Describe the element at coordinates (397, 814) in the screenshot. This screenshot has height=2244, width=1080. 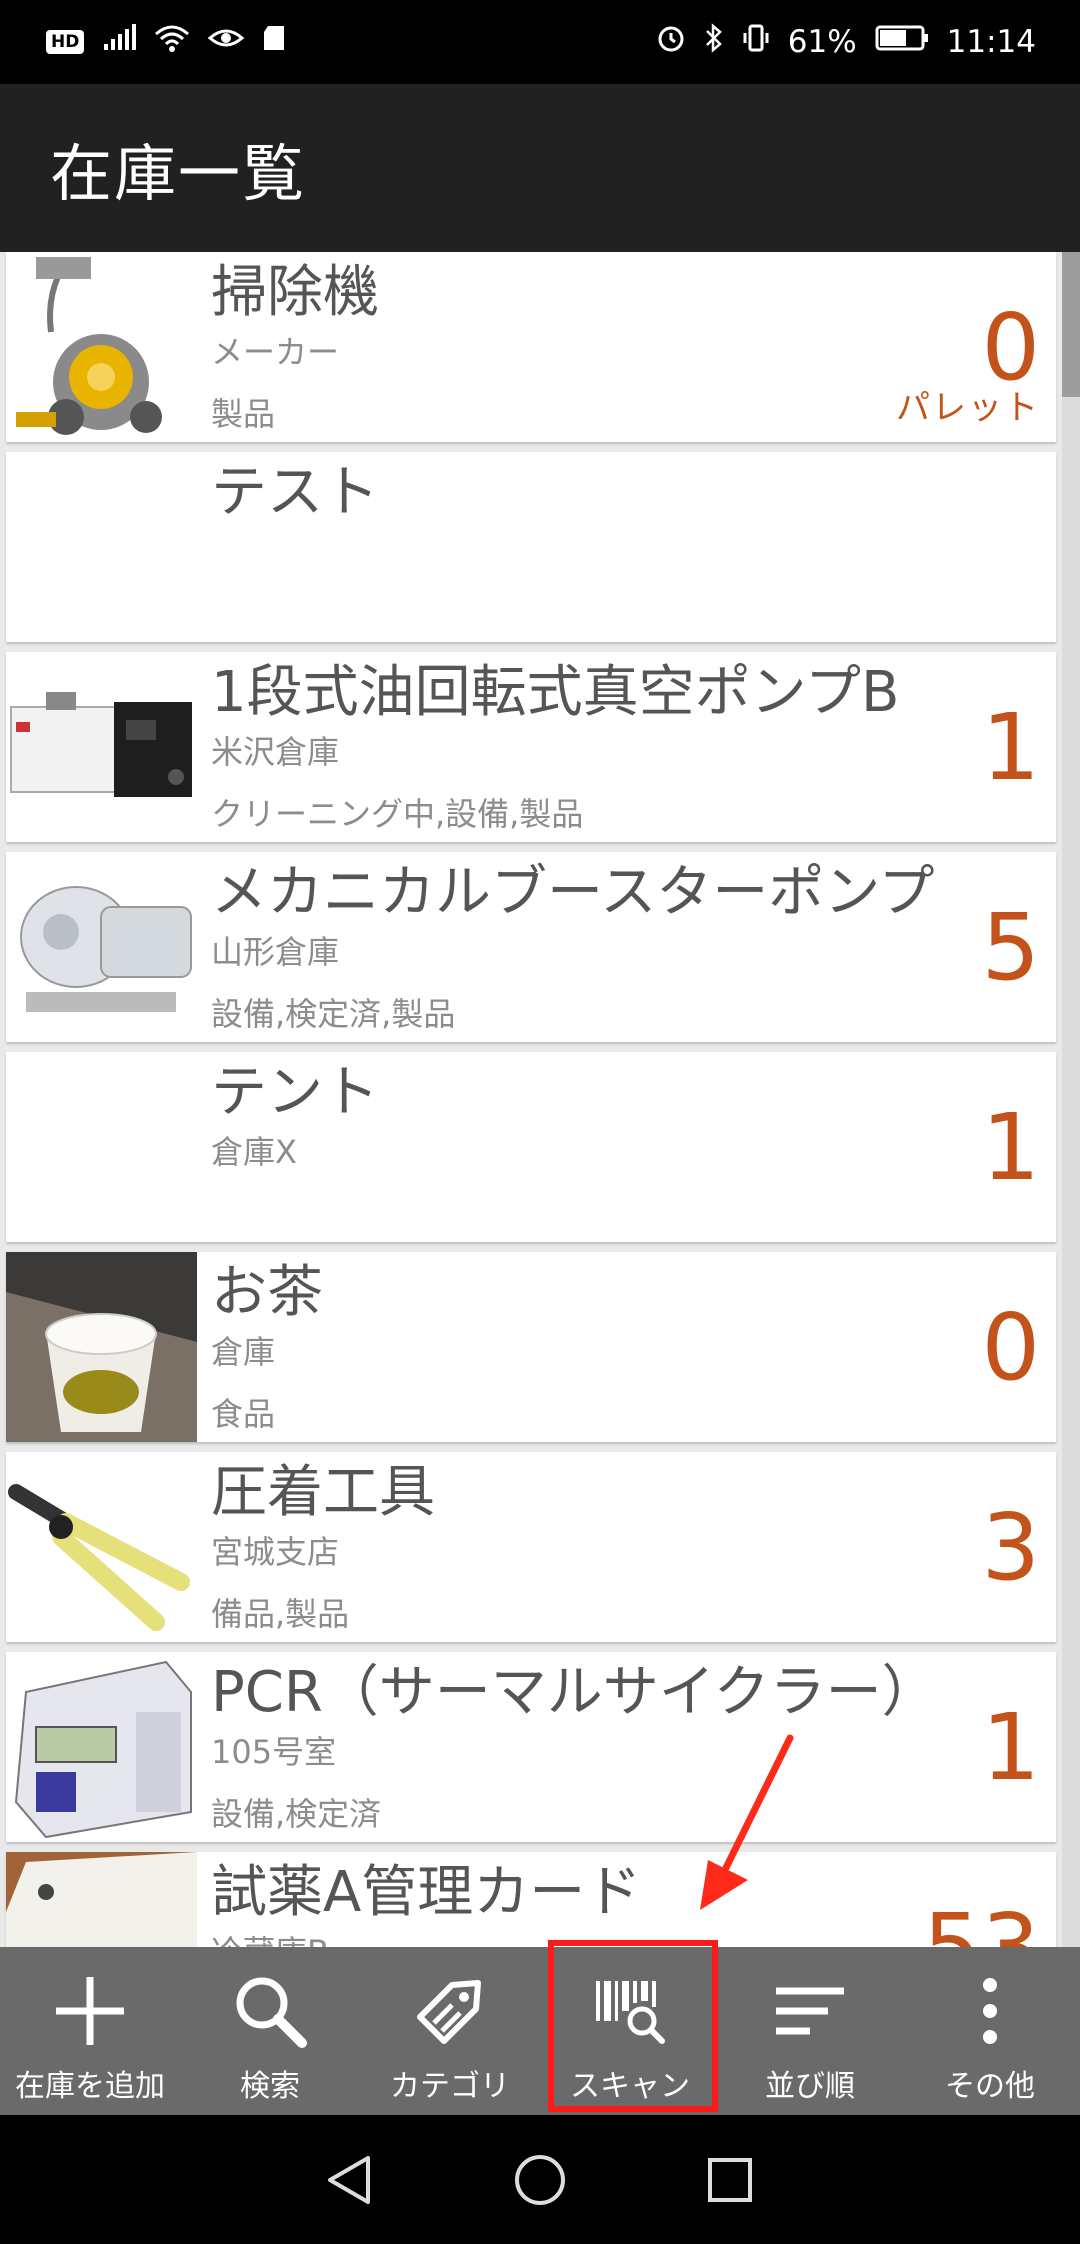
I see `item-tags: クリーニング中,設備,製品` at that location.